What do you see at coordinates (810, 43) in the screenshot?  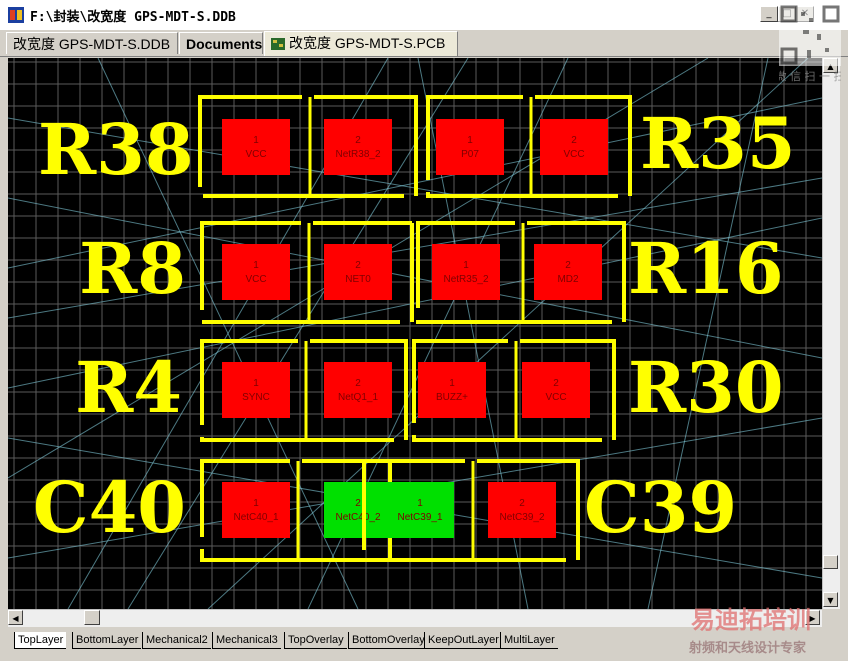 I see `qr-code-watermark: 微 信 扫 一 扫` at bounding box center [810, 43].